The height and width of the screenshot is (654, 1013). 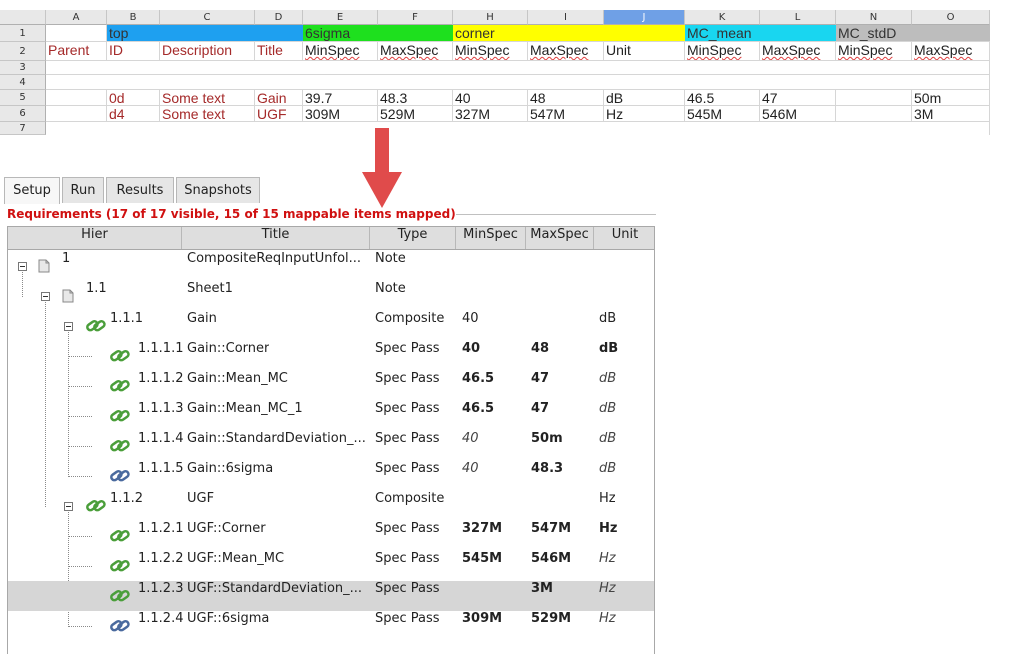 What do you see at coordinates (279, 114) in the screenshot?
I see `cell-d6: UGF` at bounding box center [279, 114].